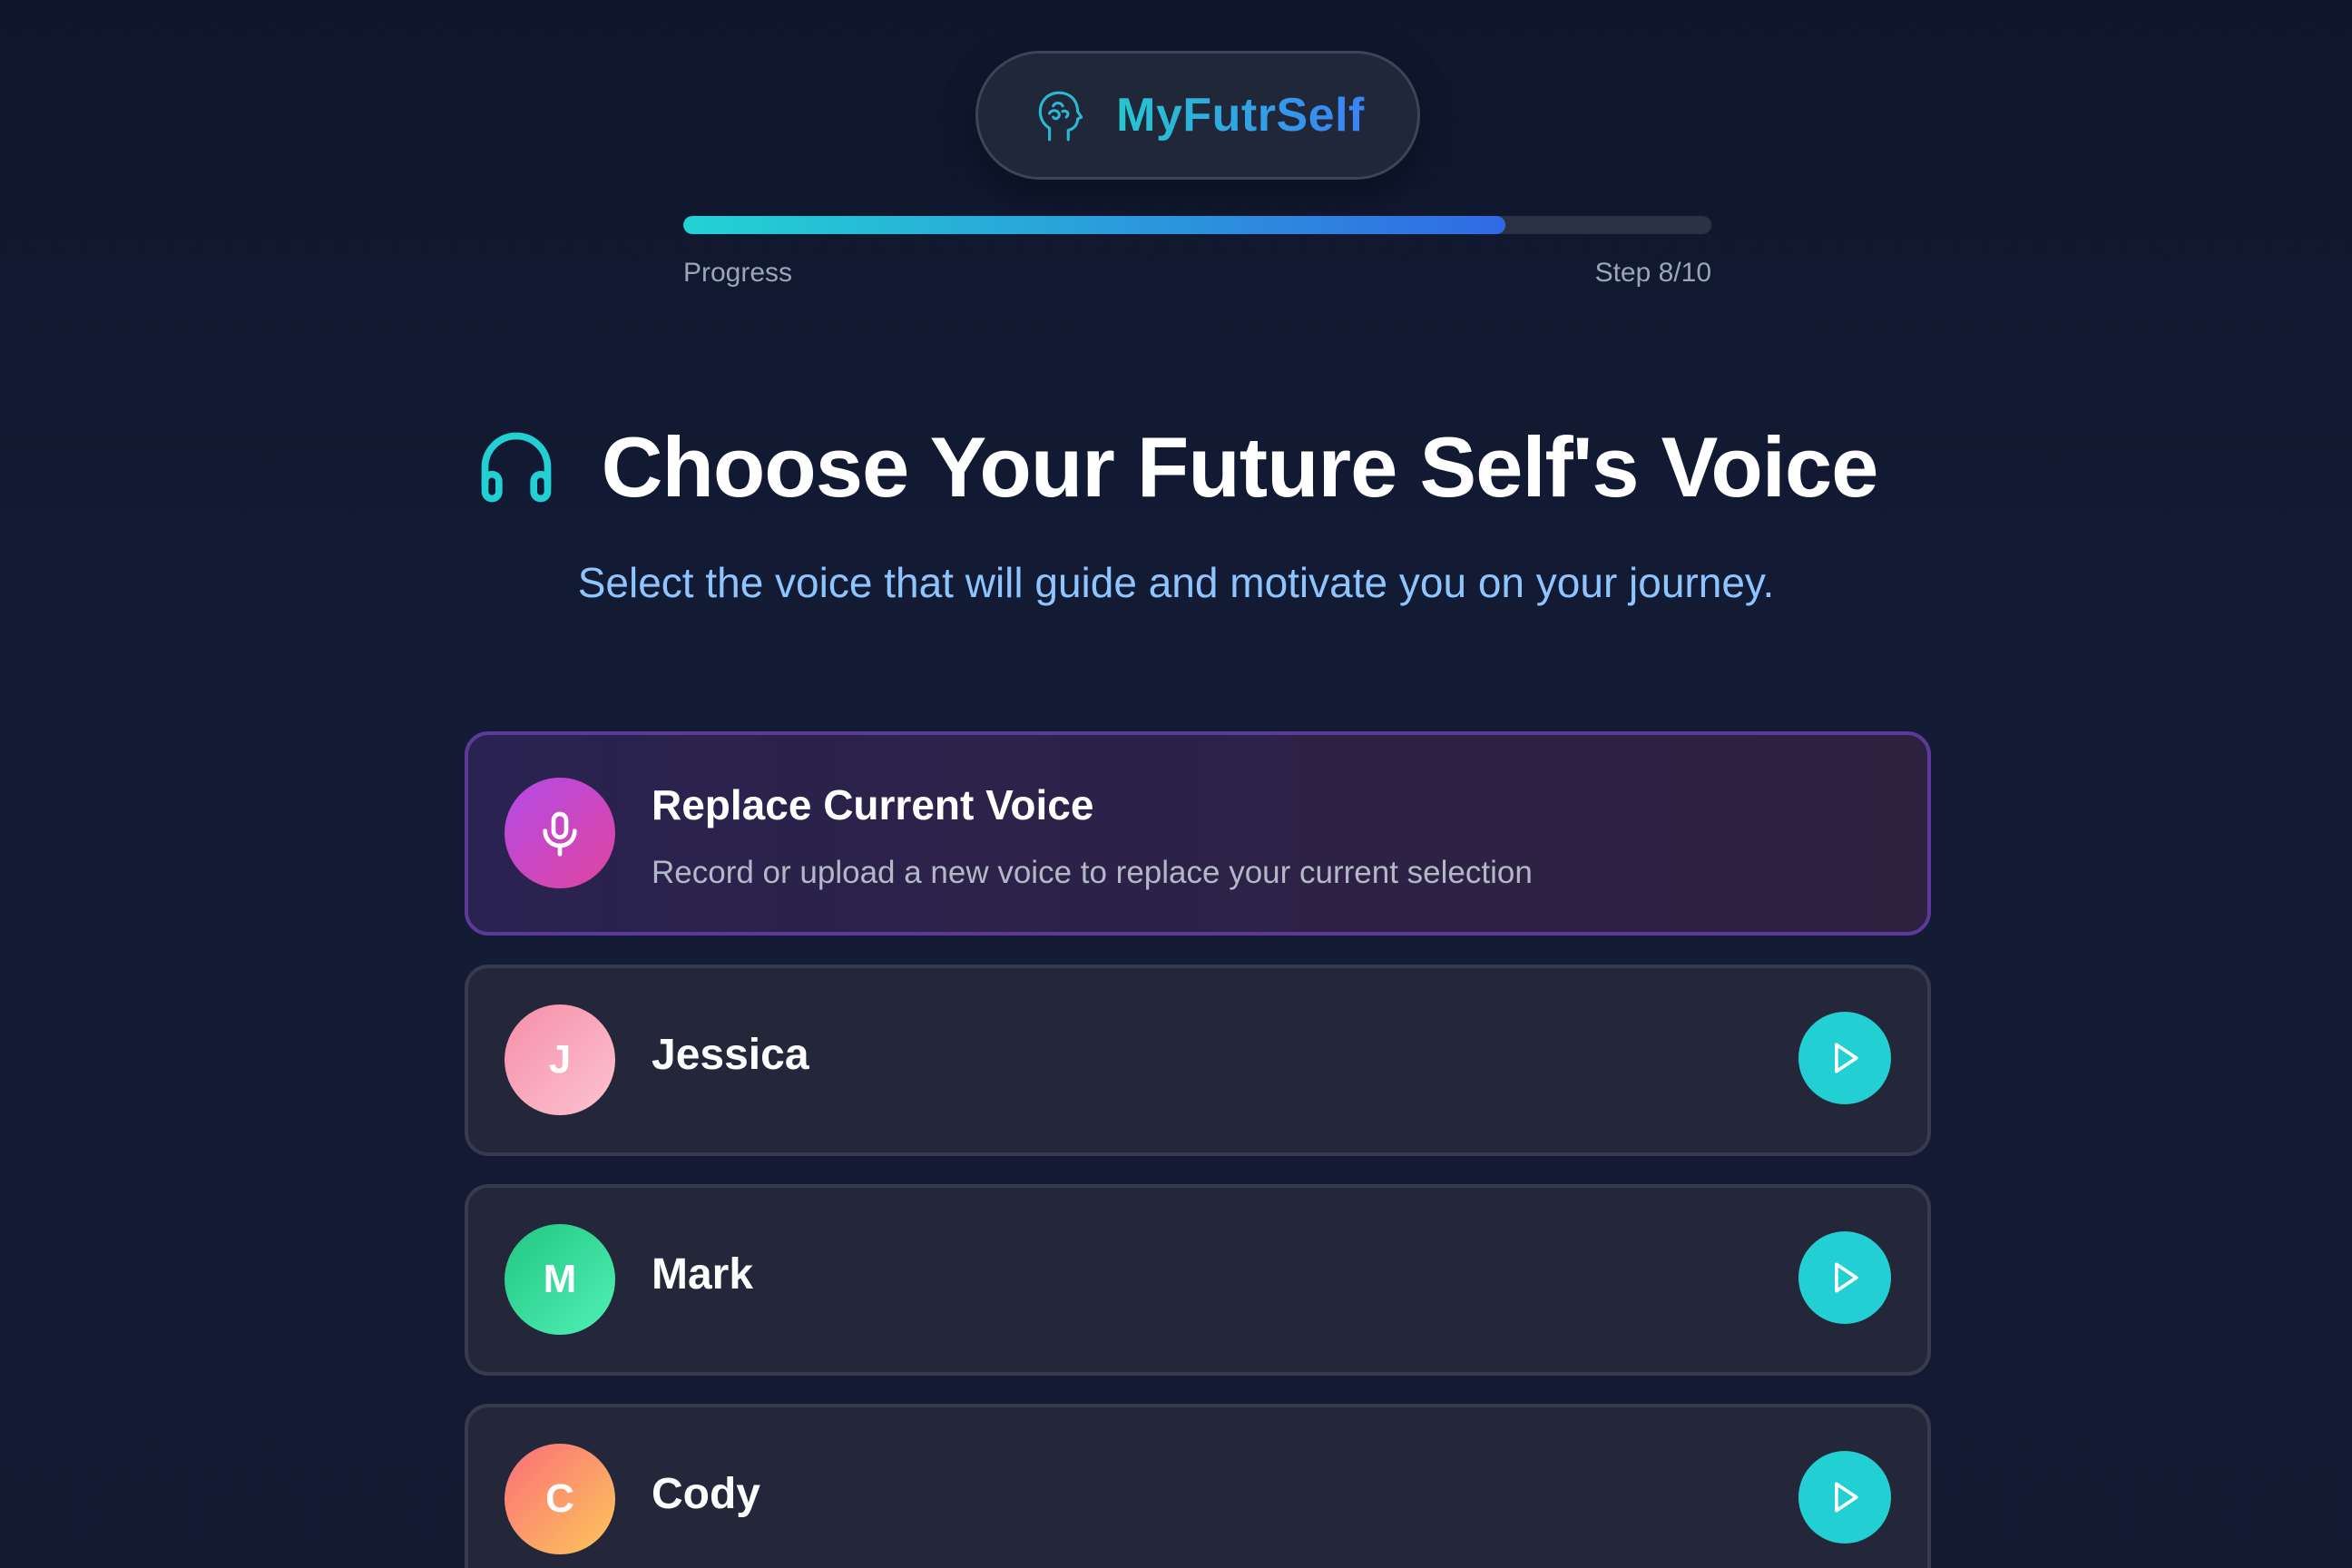  I want to click on voice-avatar: M, so click(560, 1279).